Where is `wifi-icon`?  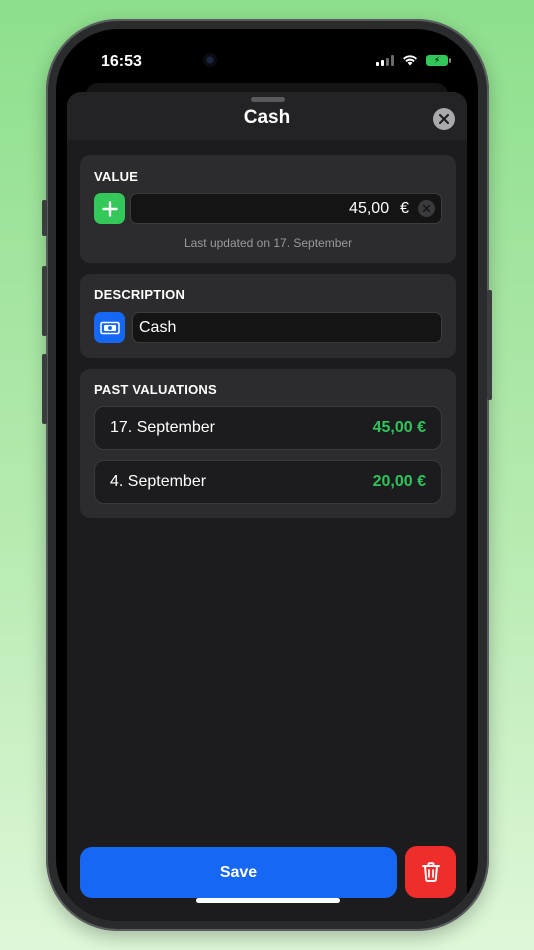
wifi-icon is located at coordinates (410, 60).